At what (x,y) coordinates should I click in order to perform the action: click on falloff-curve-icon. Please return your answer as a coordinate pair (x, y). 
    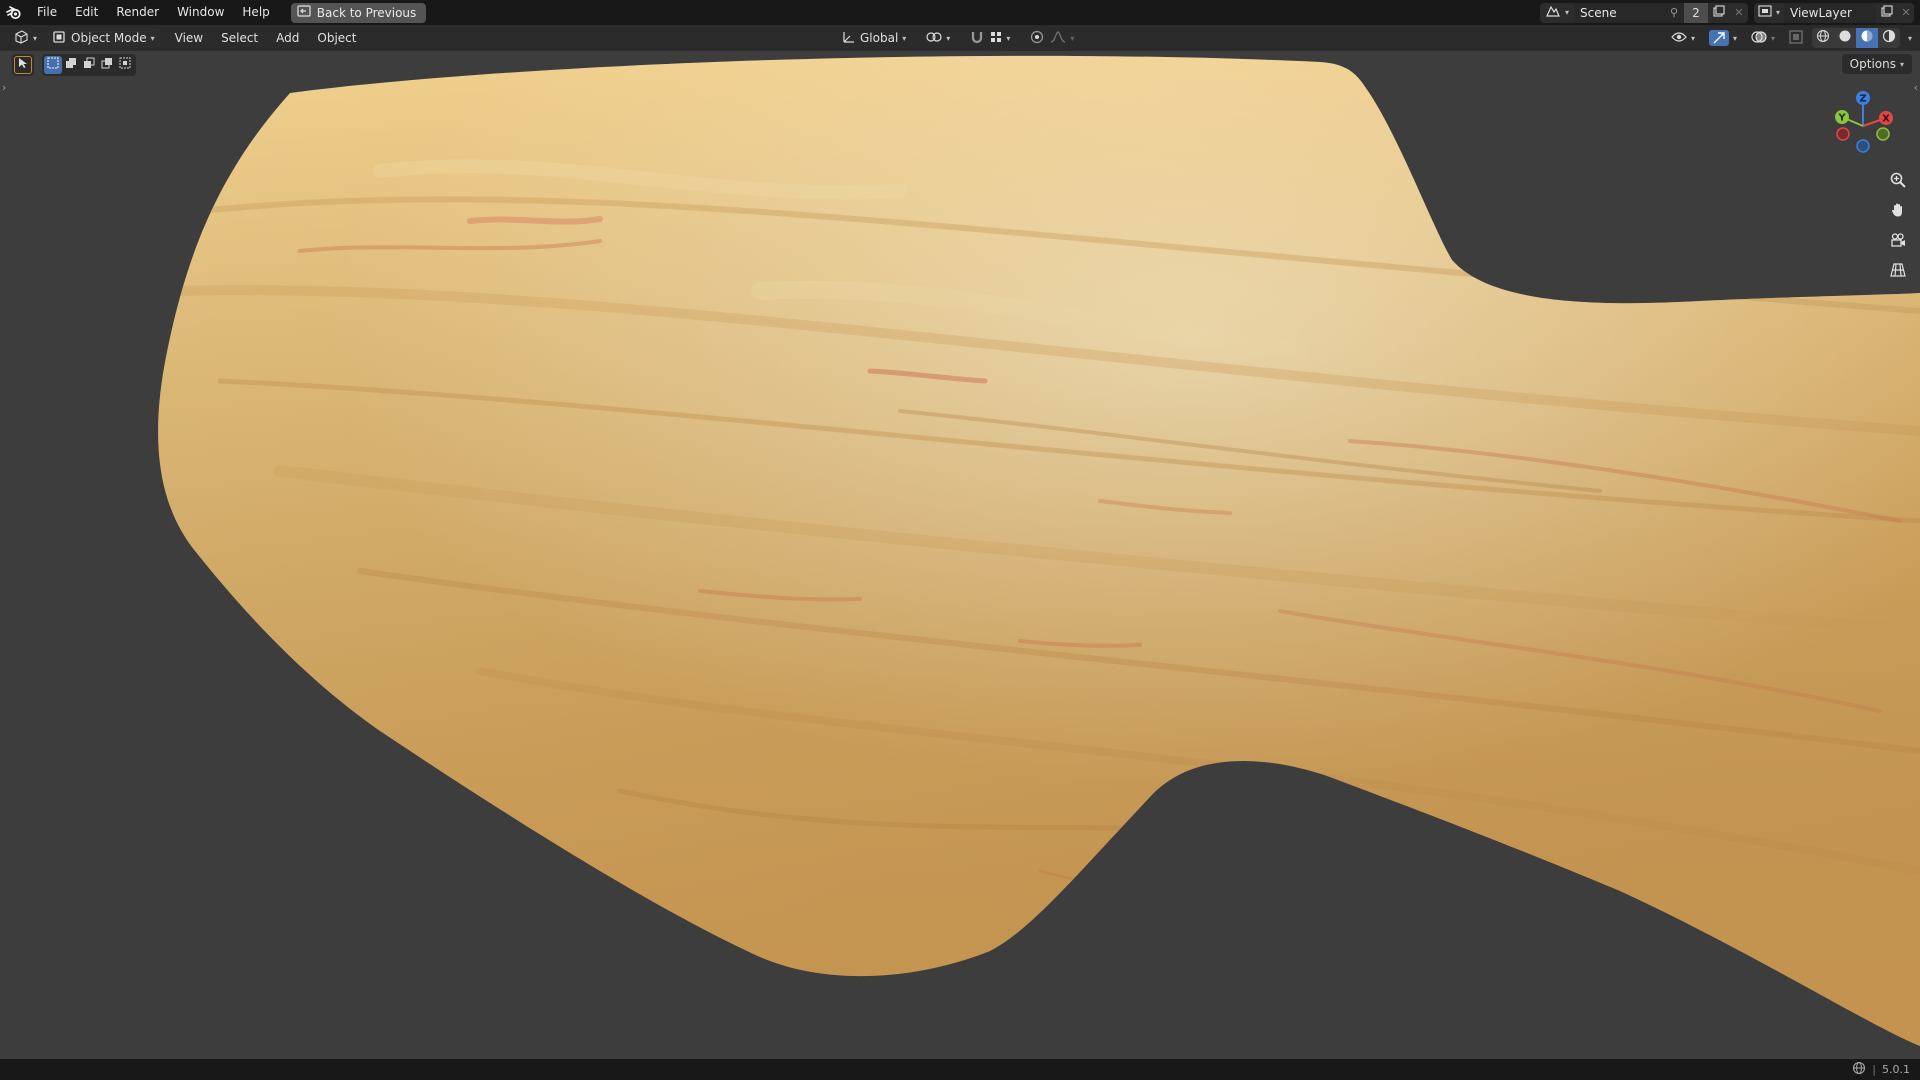
    Looking at the image, I should click on (1058, 38).